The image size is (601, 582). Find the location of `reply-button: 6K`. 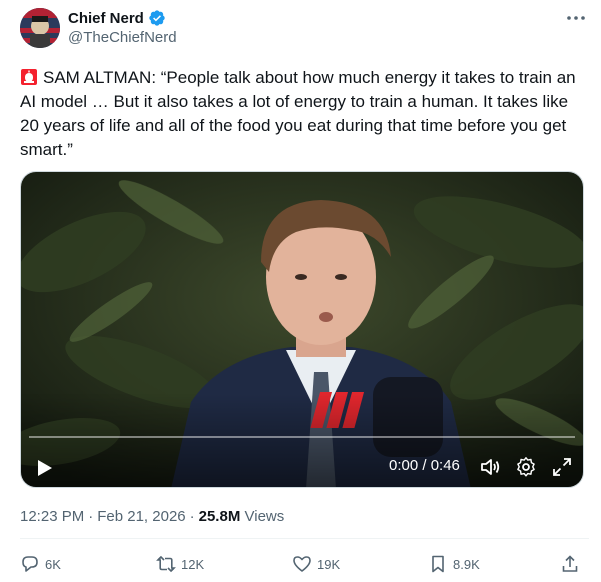

reply-button: 6K is located at coordinates (40, 564).